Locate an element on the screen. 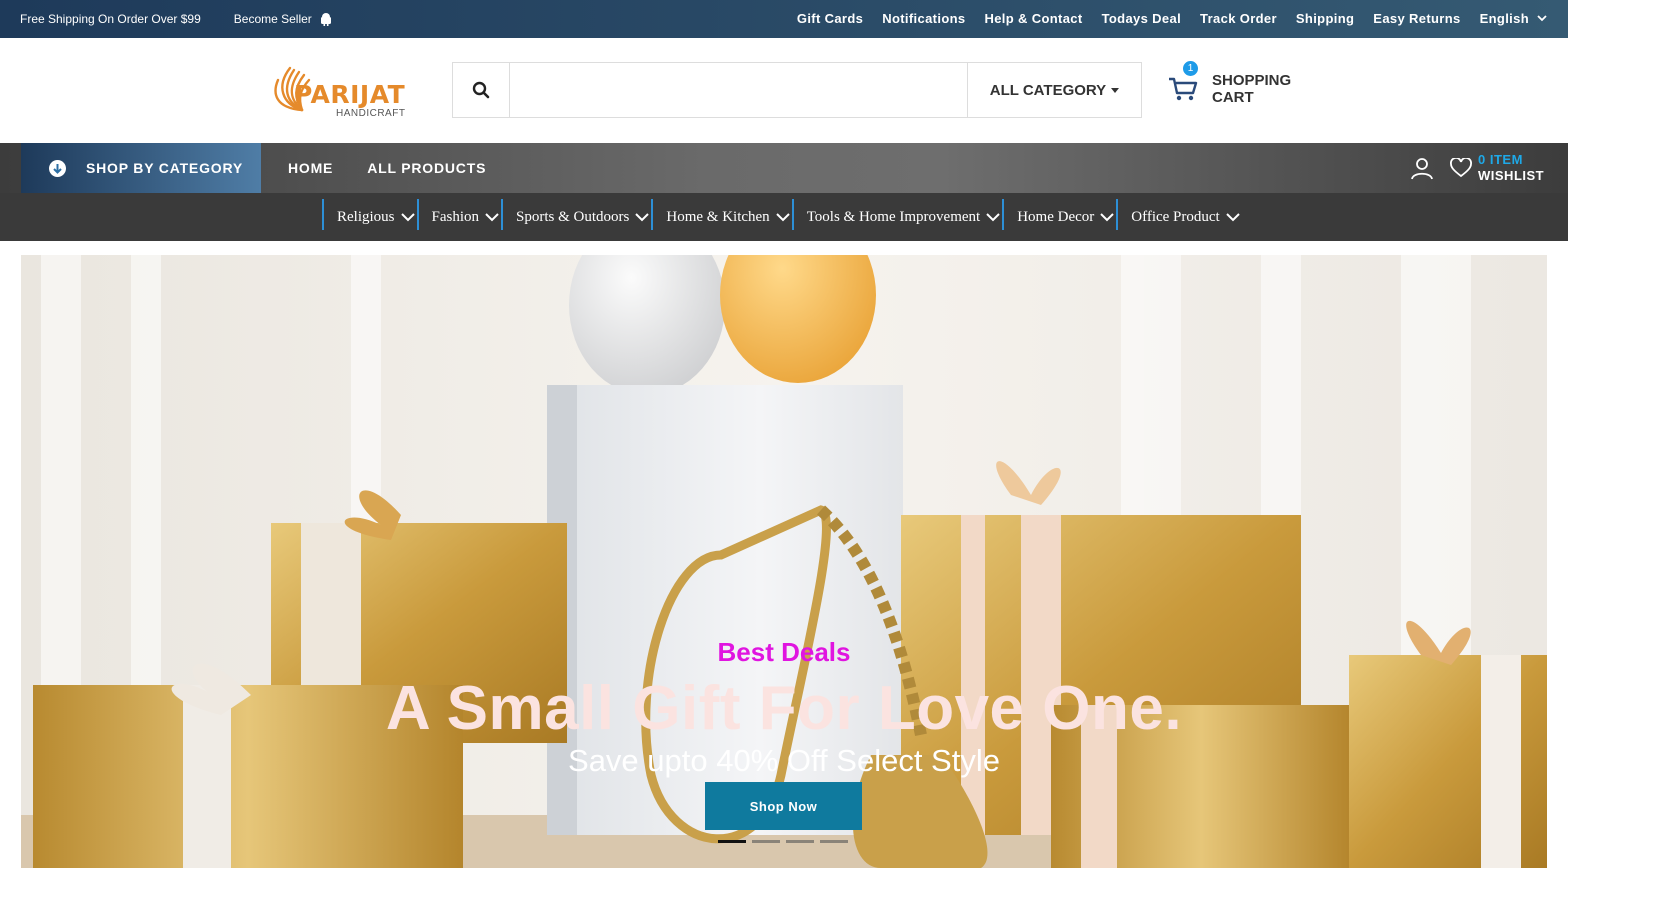 This screenshot has width=1664, height=922. notifications-link: Notifications is located at coordinates (923, 18).